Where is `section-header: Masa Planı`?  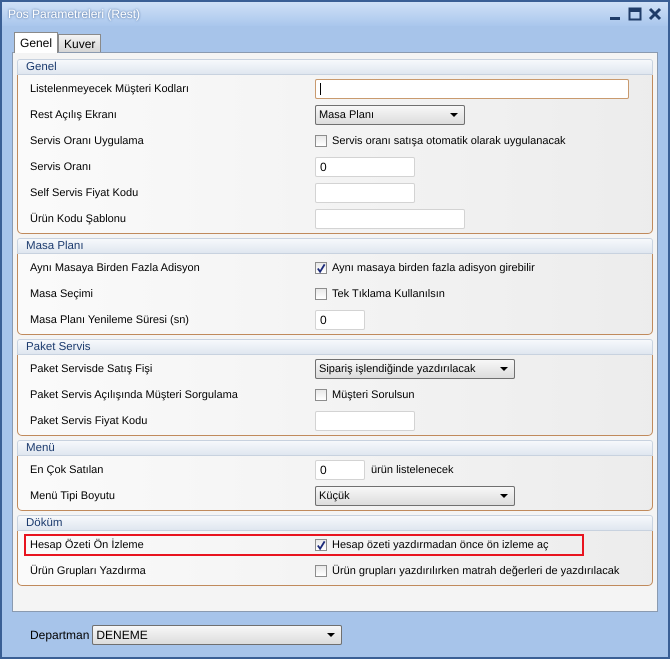
section-header: Masa Planı is located at coordinates (335, 246).